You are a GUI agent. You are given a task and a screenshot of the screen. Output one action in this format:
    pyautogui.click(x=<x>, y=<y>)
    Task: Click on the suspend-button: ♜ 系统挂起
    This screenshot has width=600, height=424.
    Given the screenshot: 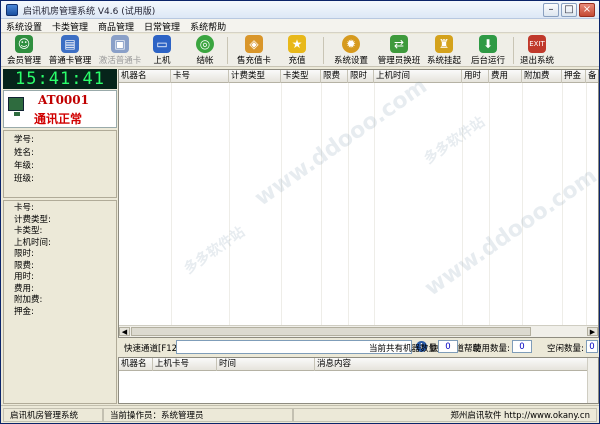 What is the action you would take?
    pyautogui.click(x=444, y=50)
    